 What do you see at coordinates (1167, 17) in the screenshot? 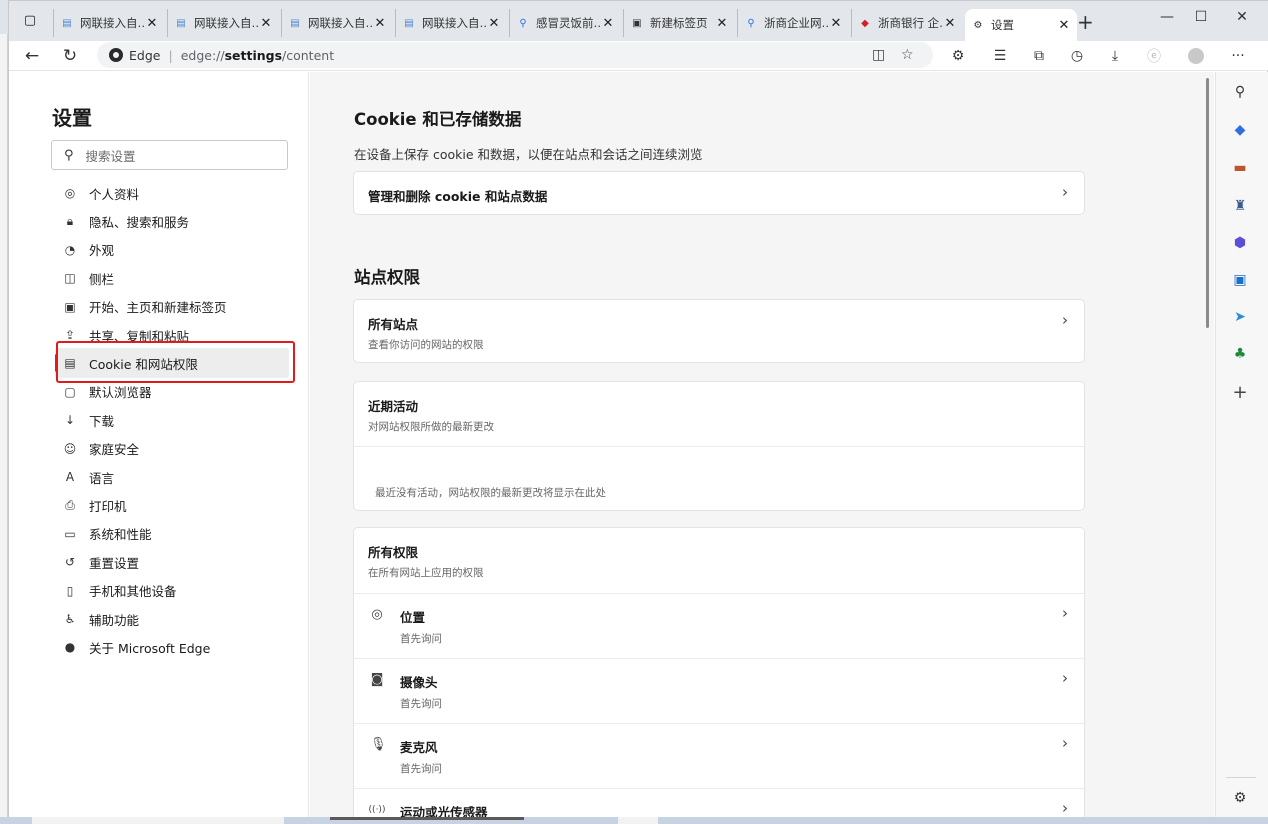
I see `minimize-button: —` at bounding box center [1167, 17].